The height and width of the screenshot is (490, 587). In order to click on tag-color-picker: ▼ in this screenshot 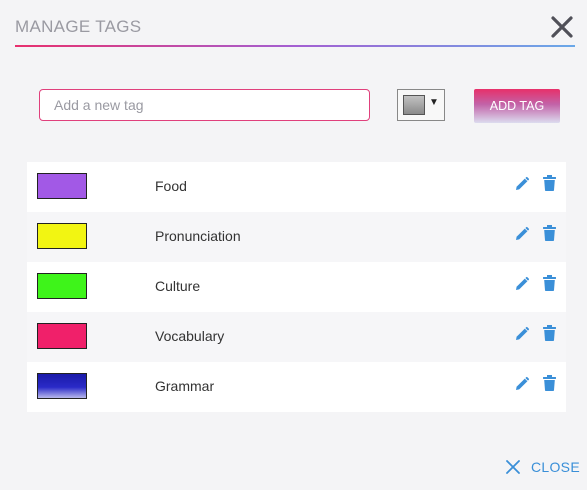, I will do `click(421, 105)`.